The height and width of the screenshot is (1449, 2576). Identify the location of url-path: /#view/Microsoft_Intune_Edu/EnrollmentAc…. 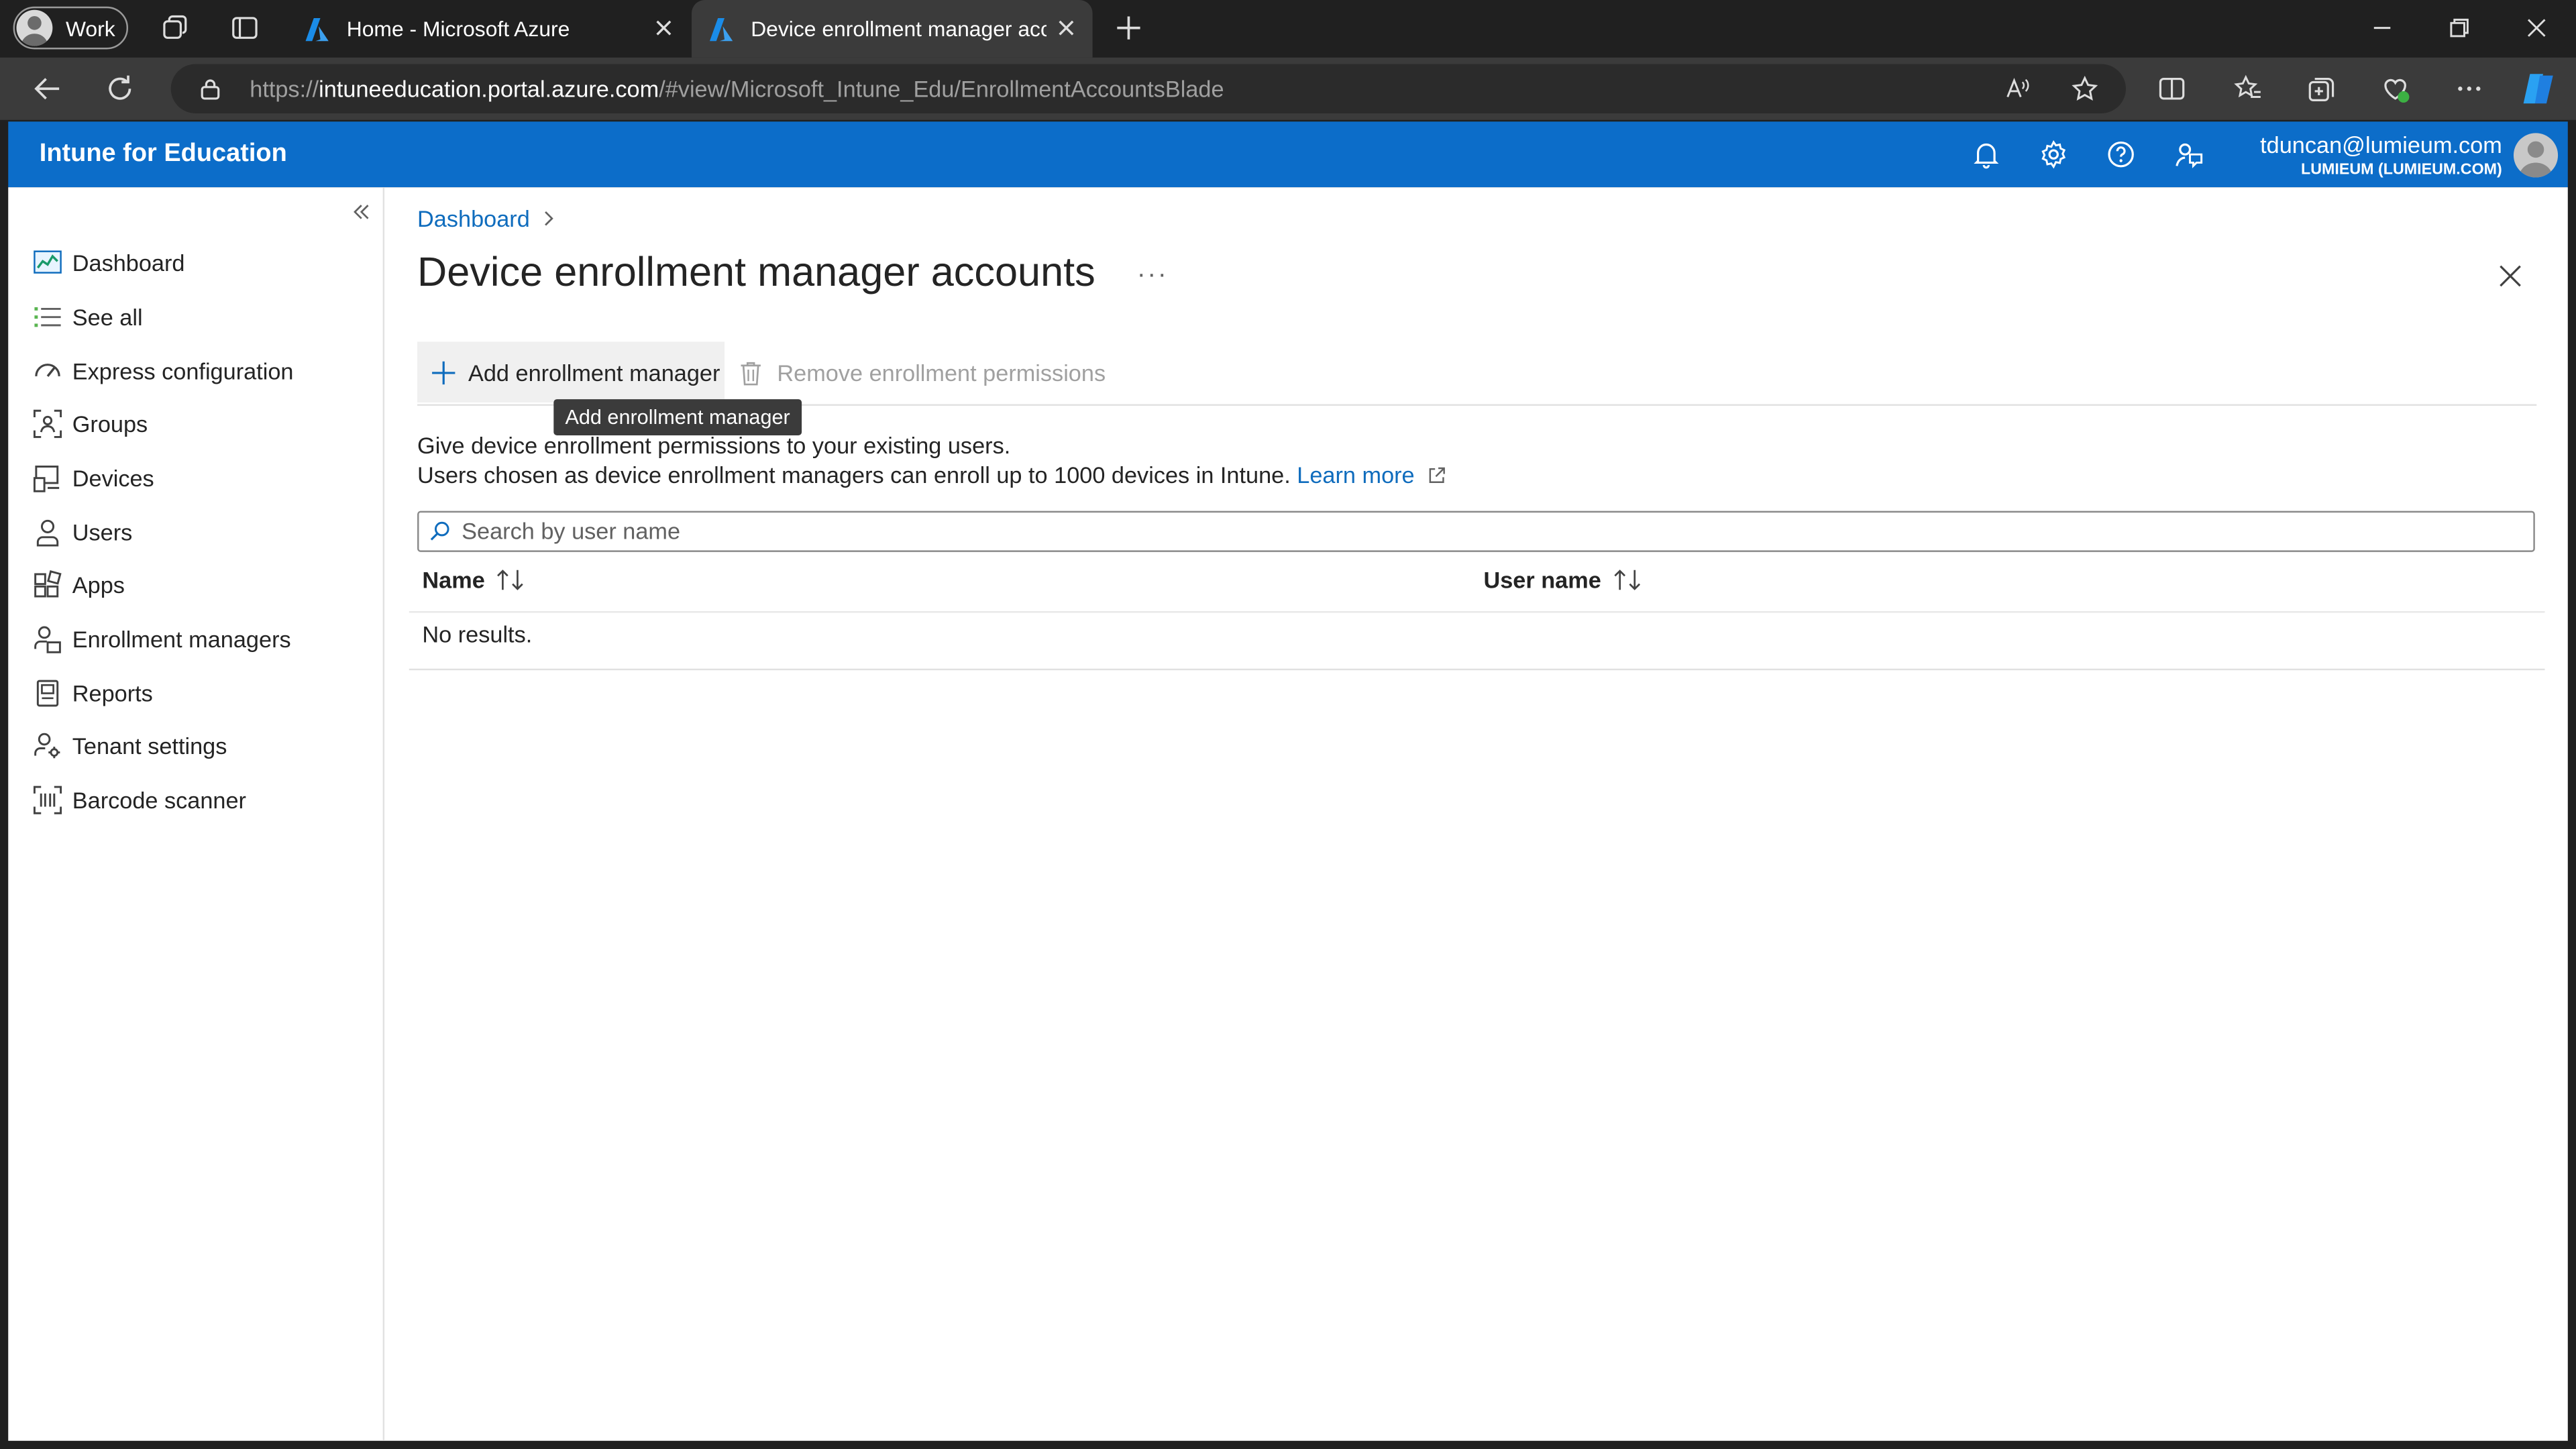
(941, 88).